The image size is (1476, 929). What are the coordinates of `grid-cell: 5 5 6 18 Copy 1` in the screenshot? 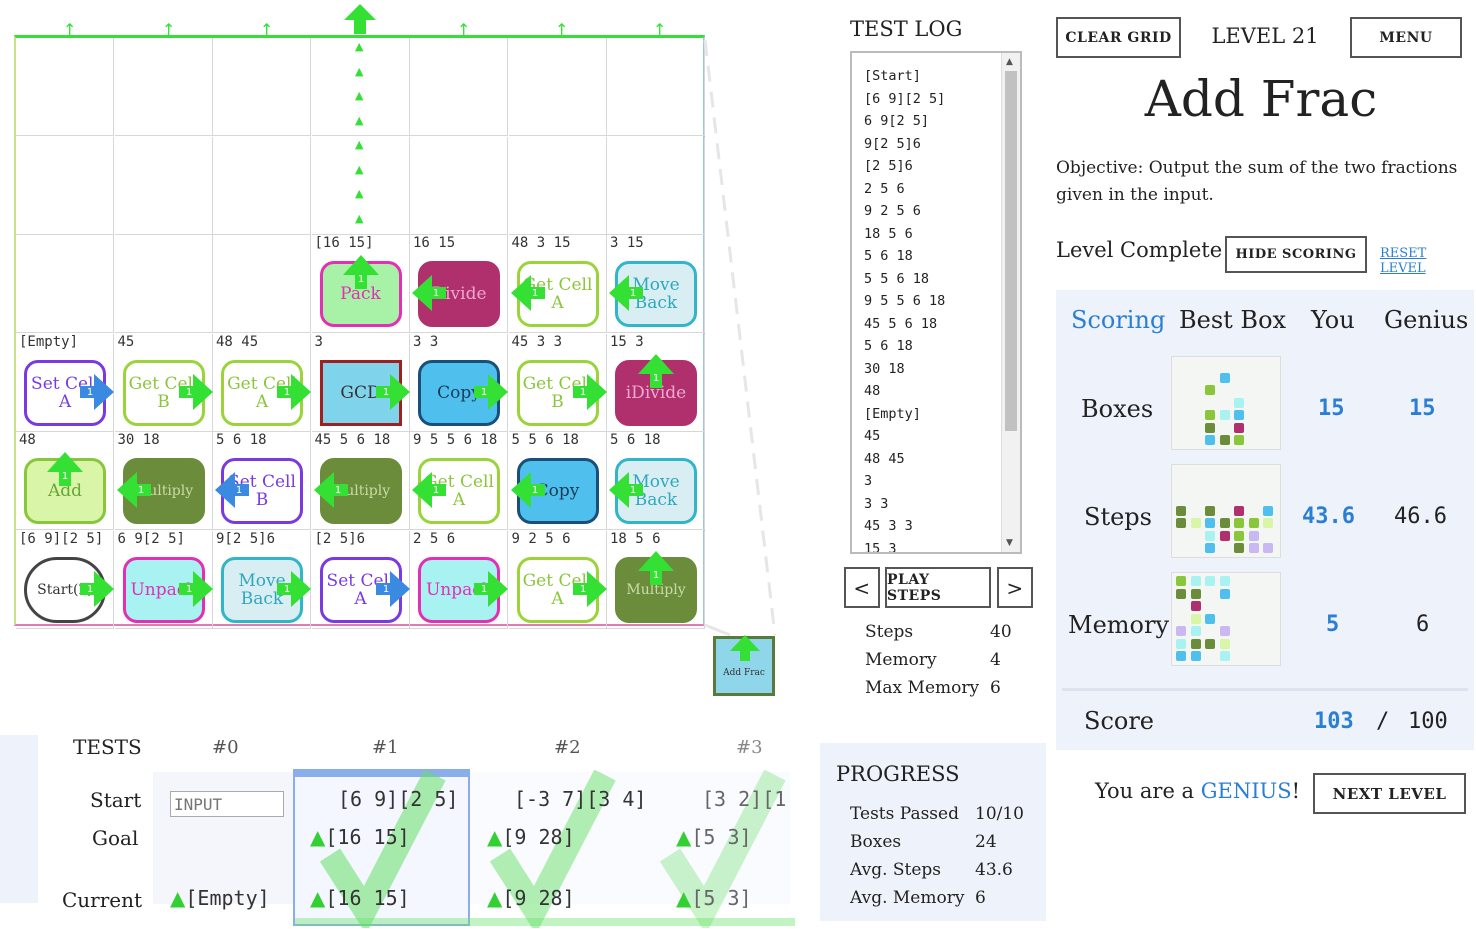 It's located at (557, 481).